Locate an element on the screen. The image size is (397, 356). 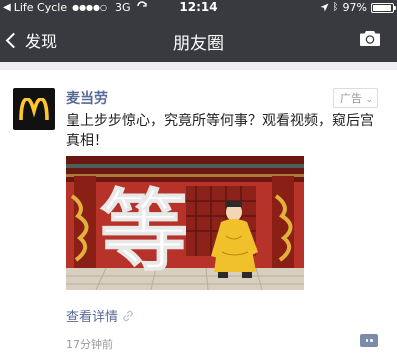
status-right: ᛒ 97% is located at coordinates (358, 7).